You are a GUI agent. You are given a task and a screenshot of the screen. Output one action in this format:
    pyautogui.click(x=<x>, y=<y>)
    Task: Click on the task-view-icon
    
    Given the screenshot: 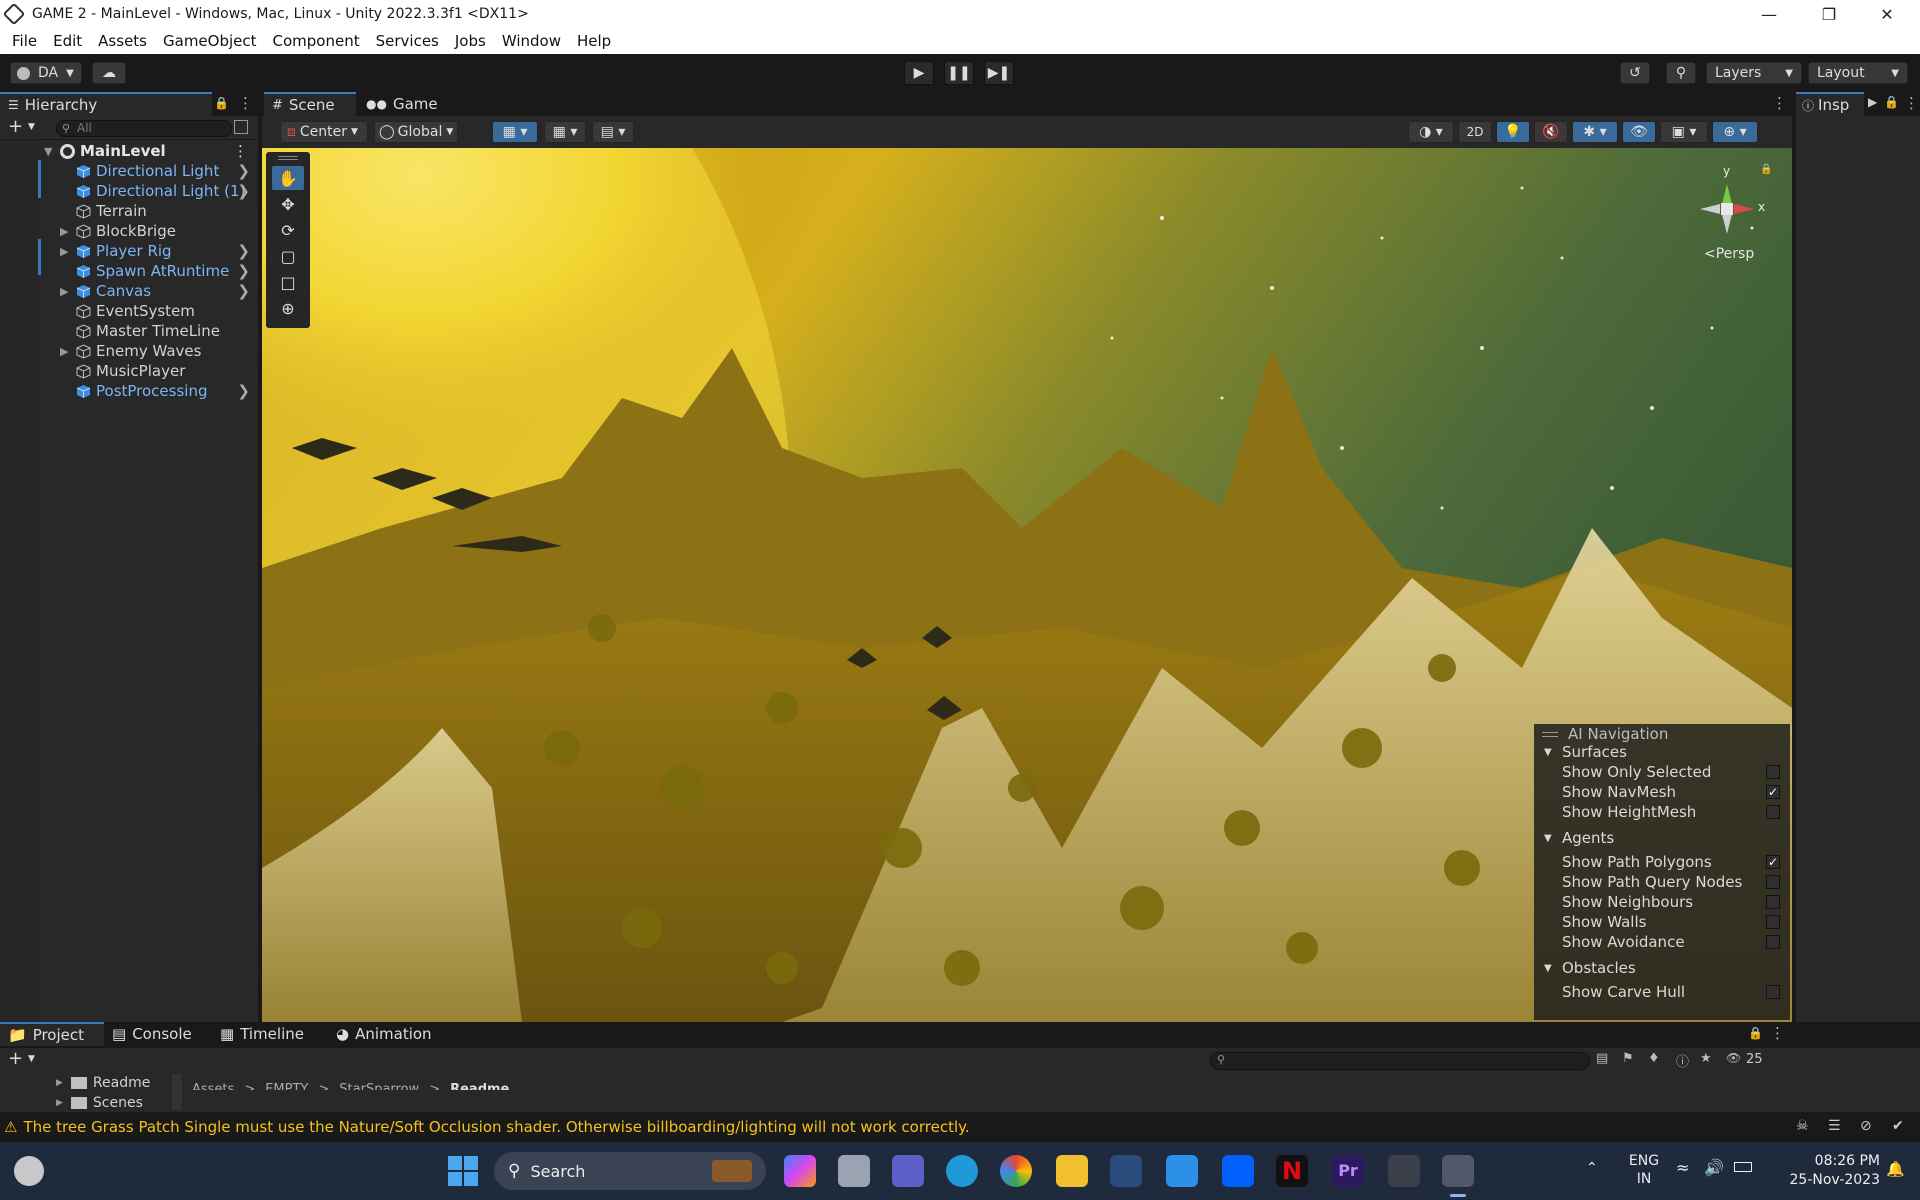 What is the action you would take?
    pyautogui.click(x=854, y=1171)
    